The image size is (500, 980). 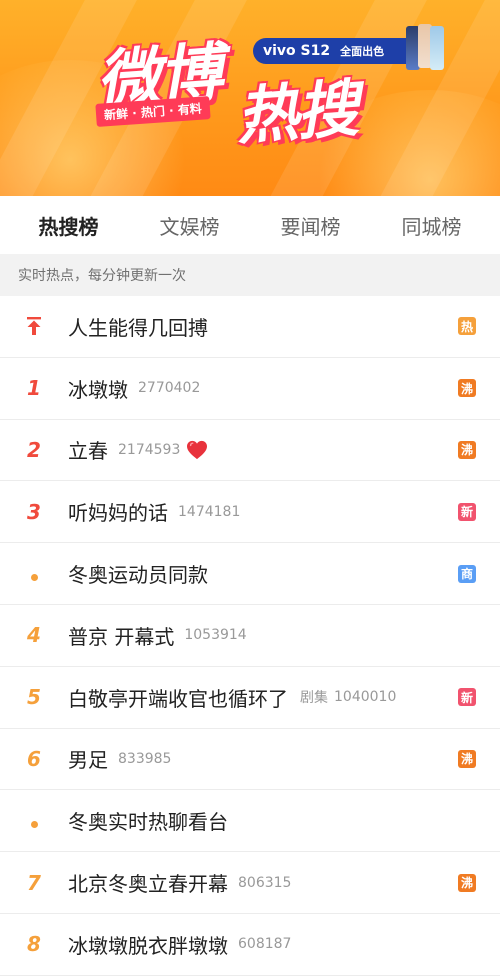 I want to click on item-title: 冰墩墩, so click(x=98, y=389).